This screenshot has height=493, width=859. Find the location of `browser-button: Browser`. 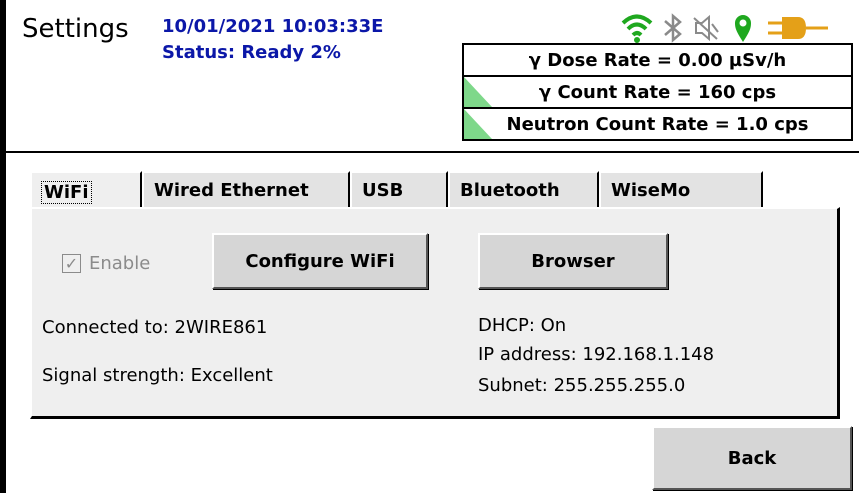

browser-button: Browser is located at coordinates (573, 261).